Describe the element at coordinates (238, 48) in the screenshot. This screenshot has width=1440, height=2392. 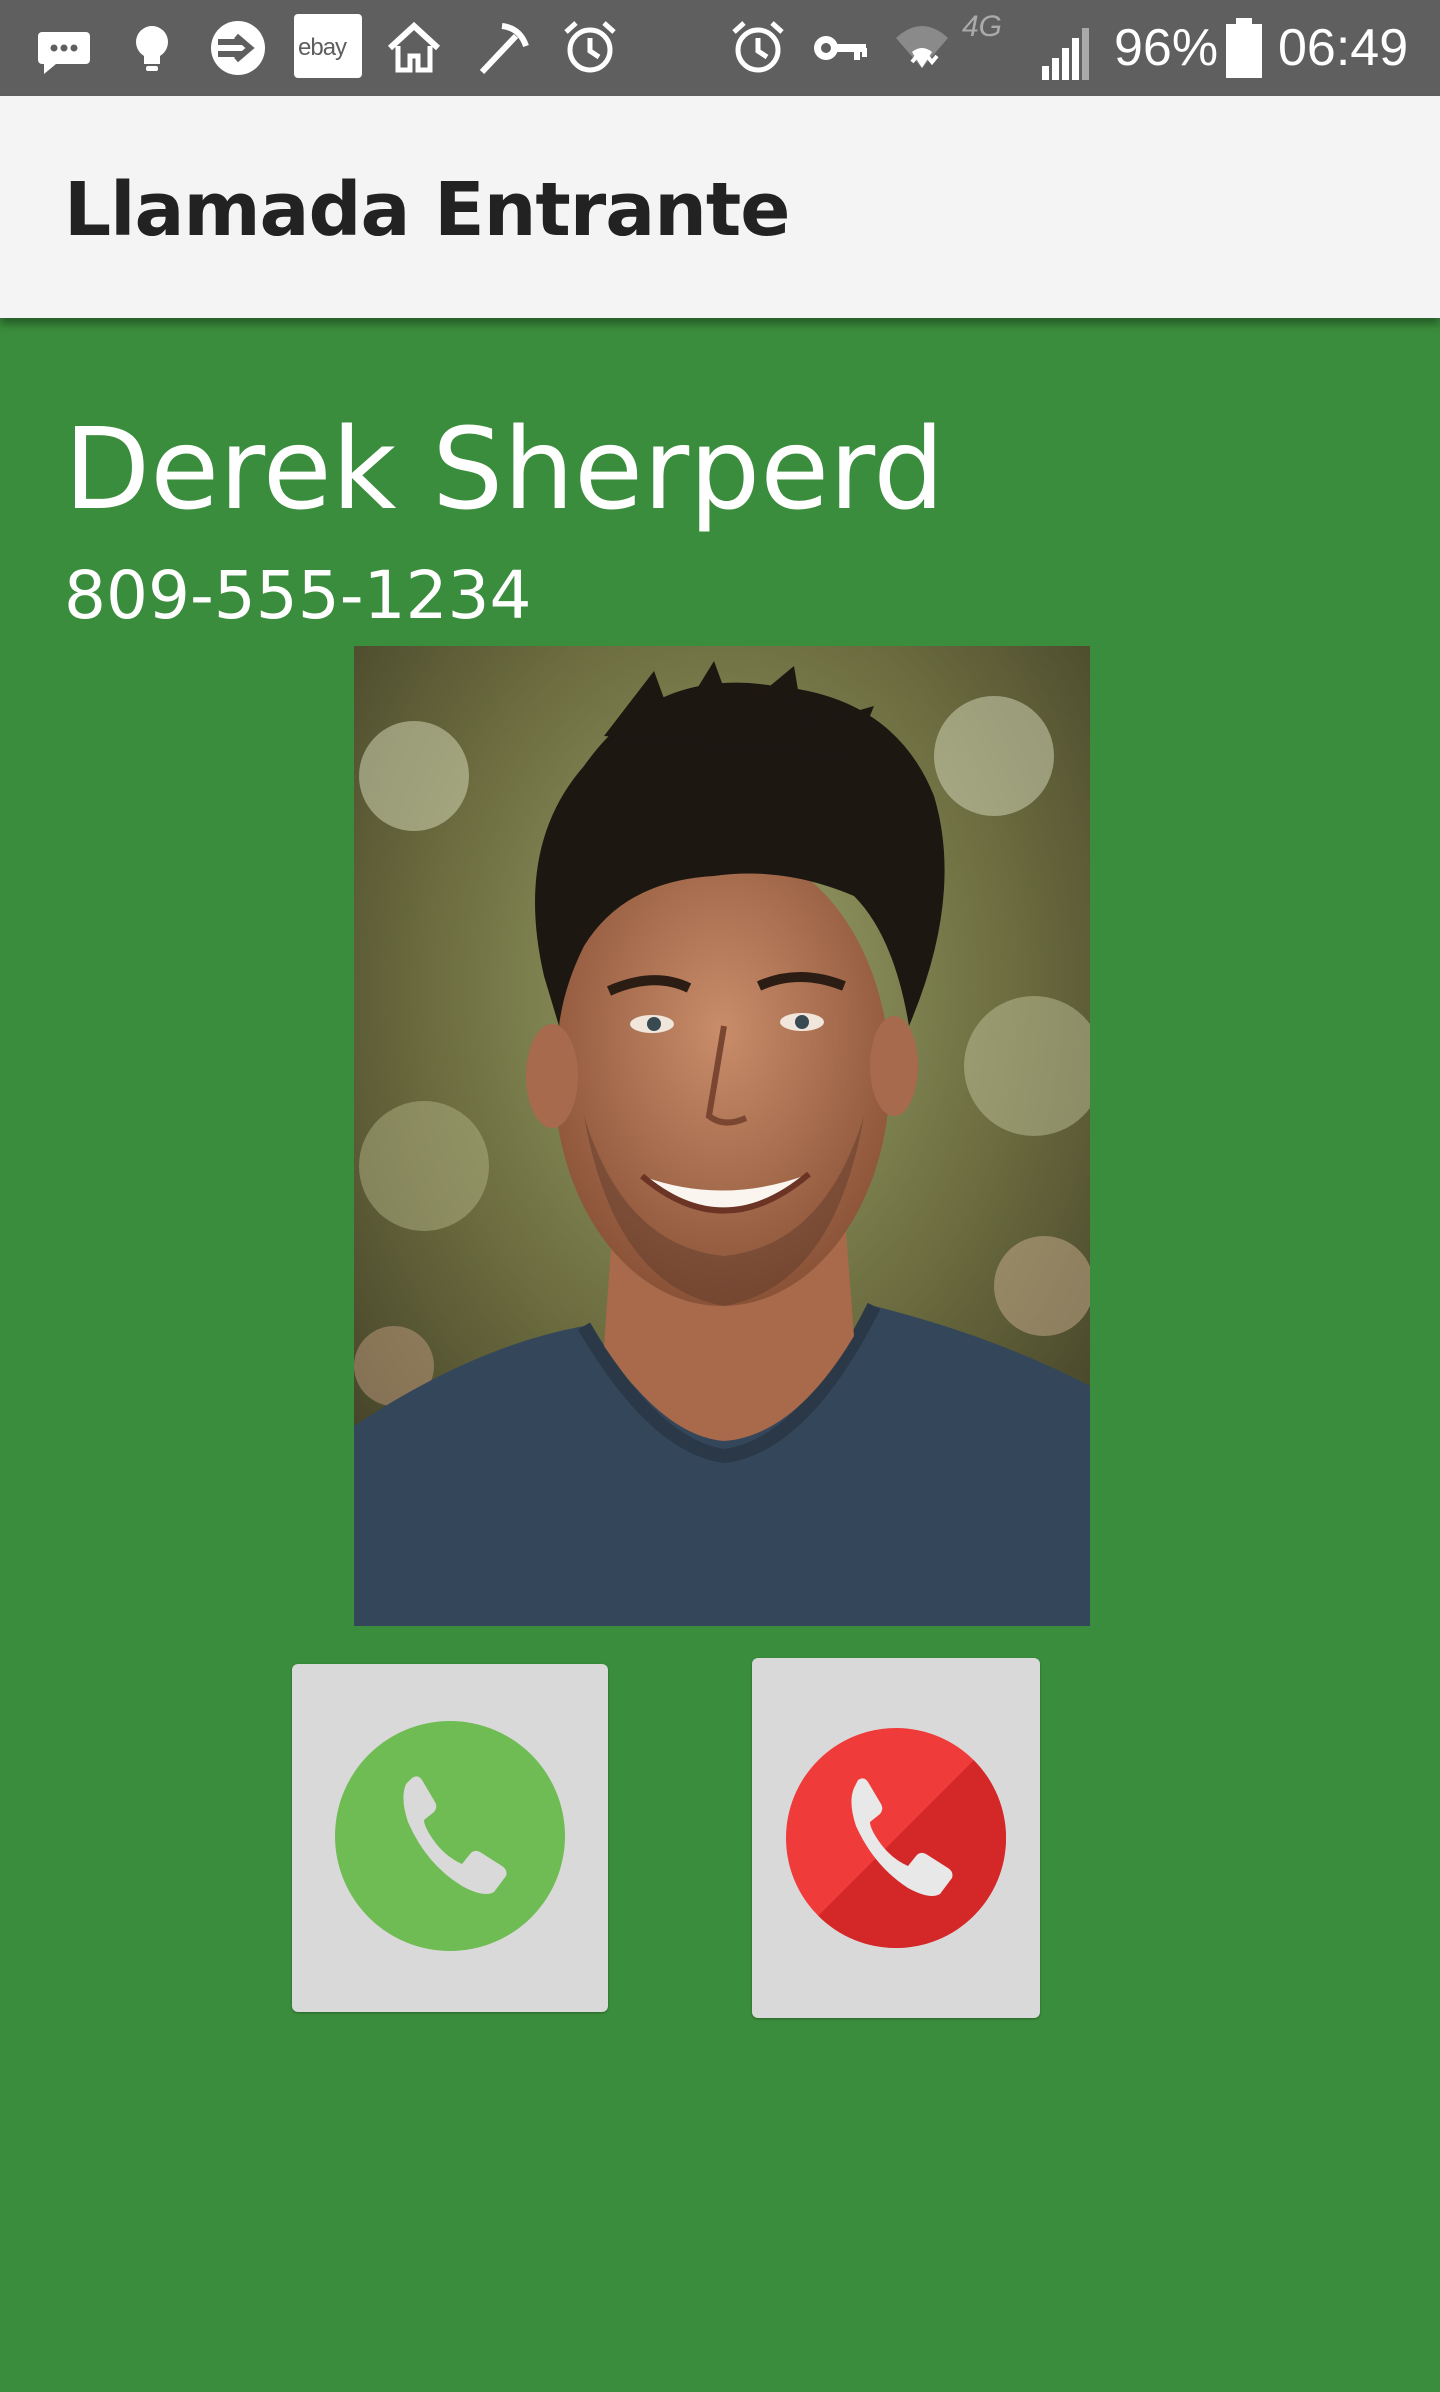
I see `vpn-icon` at that location.